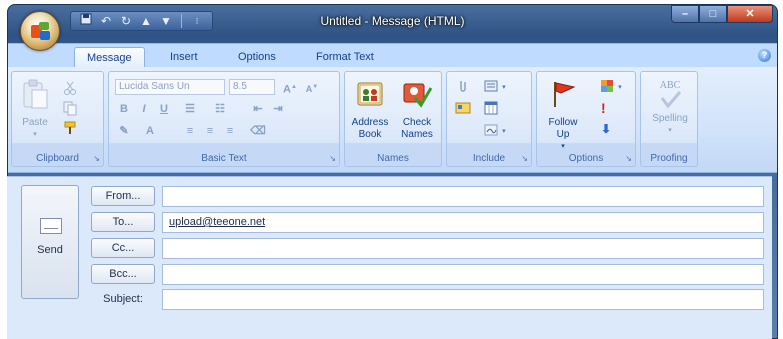 The height and width of the screenshot is (339, 783). I want to click on follow-up-flag-icon, so click(565, 94).